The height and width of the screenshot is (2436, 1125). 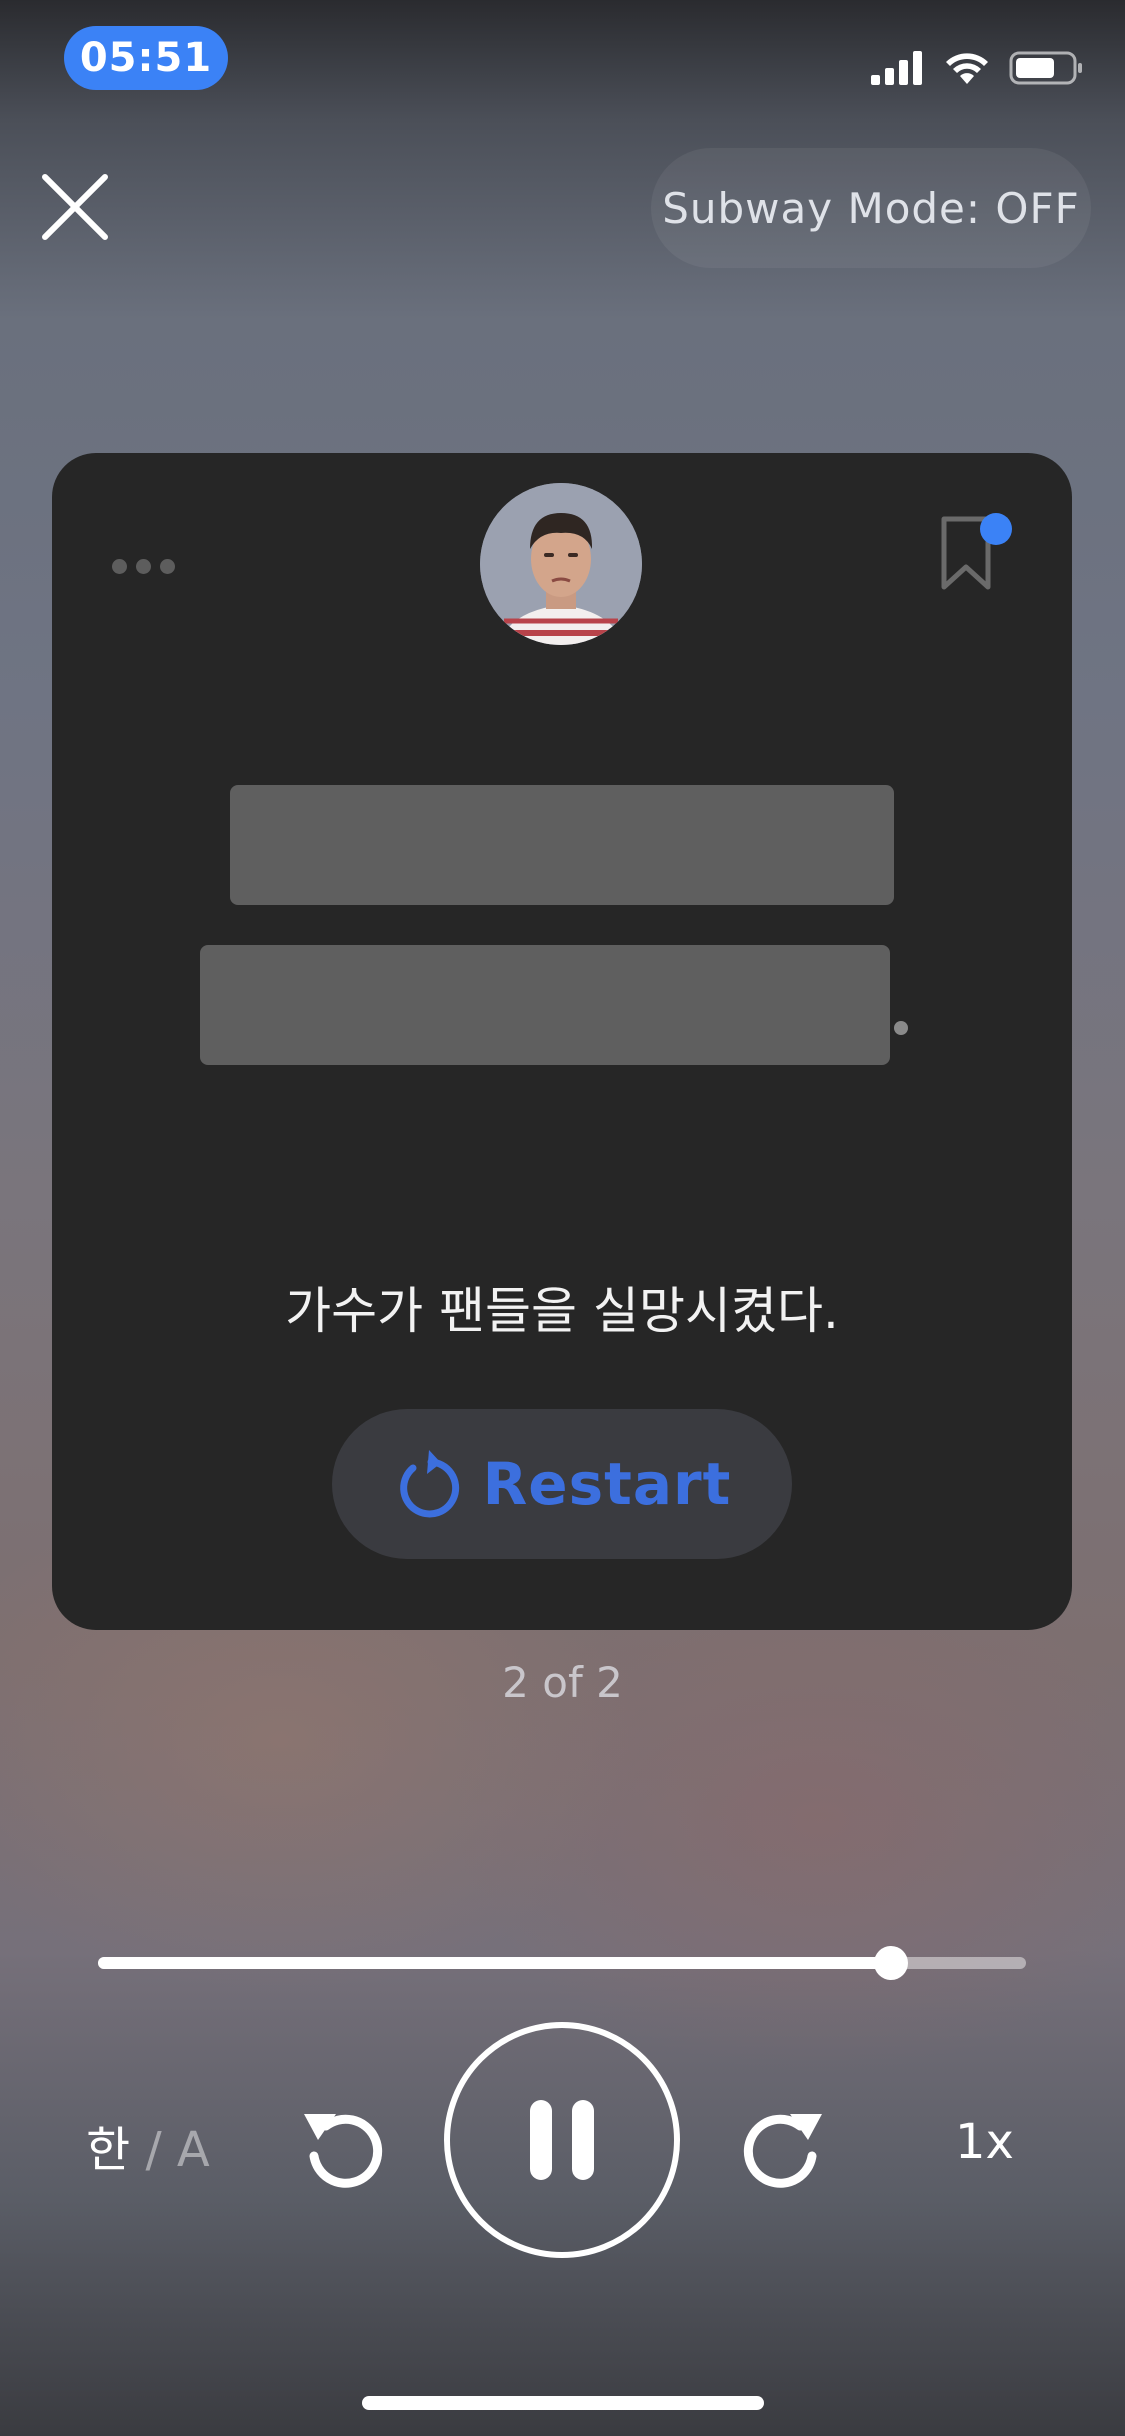 I want to click on subway-mode-label: Subway Mode: OFF, so click(x=871, y=208).